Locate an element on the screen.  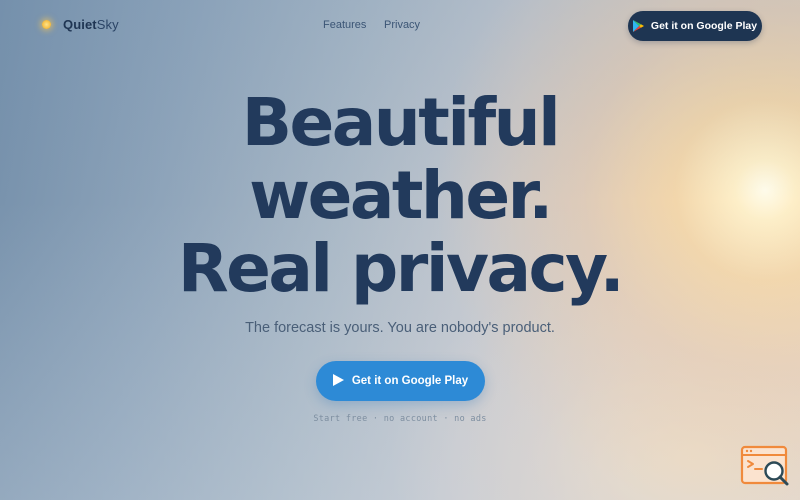
logo-text: QuietSky is located at coordinates (91, 24).